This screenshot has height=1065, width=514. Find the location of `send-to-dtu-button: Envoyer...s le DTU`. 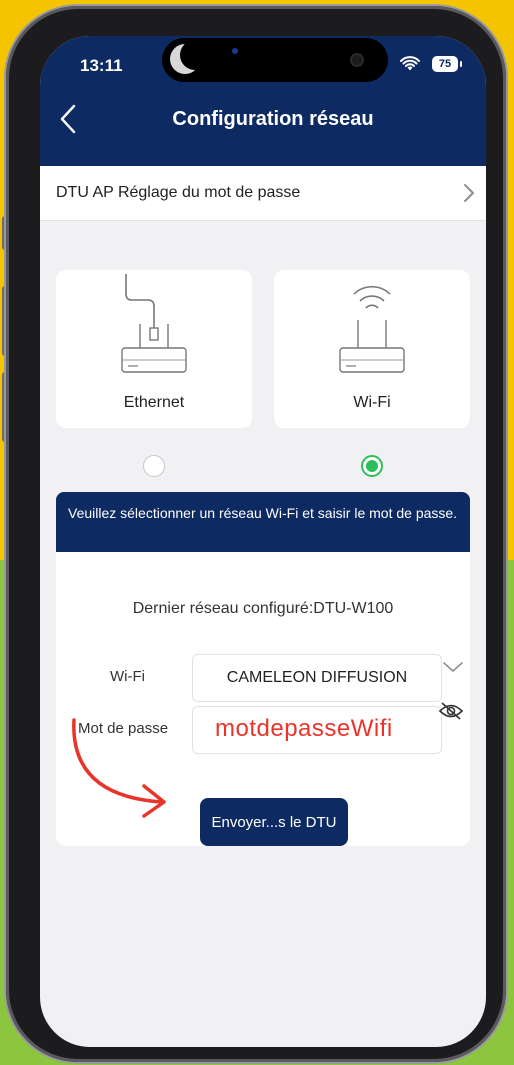

send-to-dtu-button: Envoyer...s le DTU is located at coordinates (274, 822).